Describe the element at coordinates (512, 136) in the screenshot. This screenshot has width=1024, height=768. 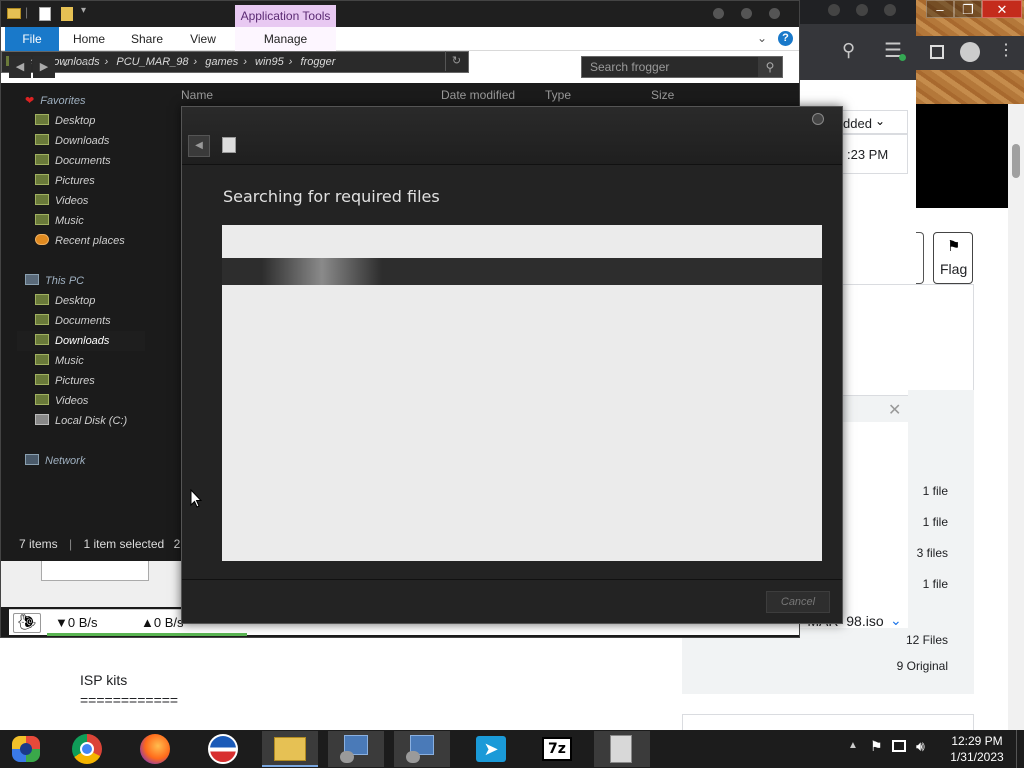
I see `dialog-title-bar` at that location.